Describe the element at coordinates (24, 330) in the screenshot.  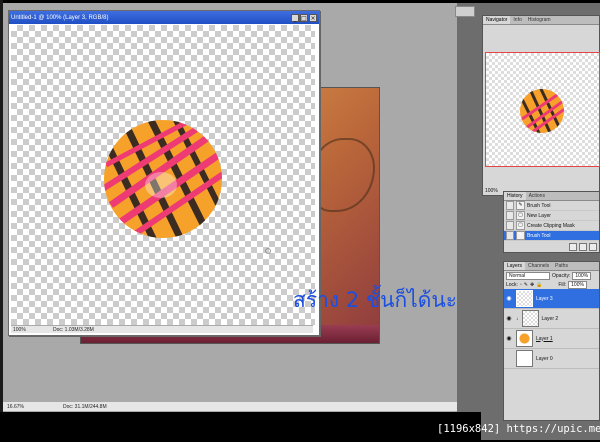
I see `document-zoom: 100%` at that location.